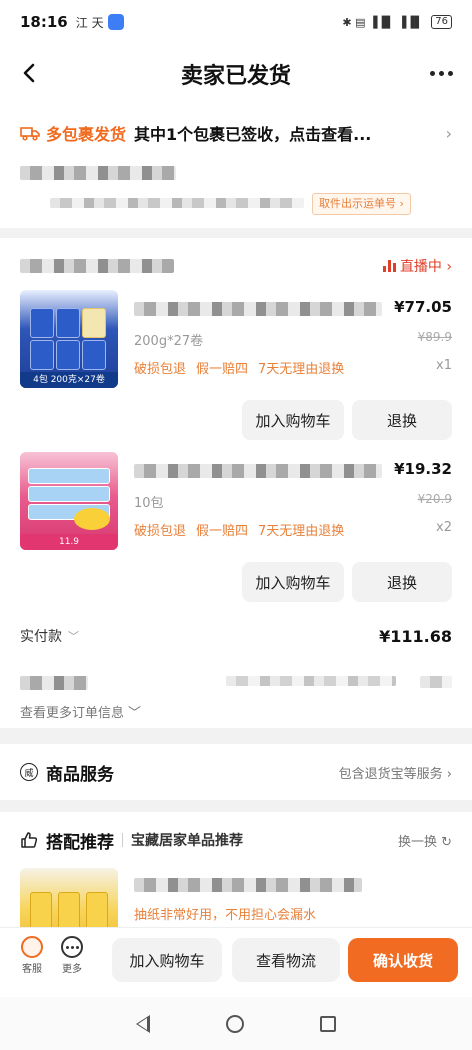 This screenshot has width=472, height=1050. I want to click on package-status-row: 多包裹发货 其中1个包裹已签收，点击查看... ›, so click(236, 133).